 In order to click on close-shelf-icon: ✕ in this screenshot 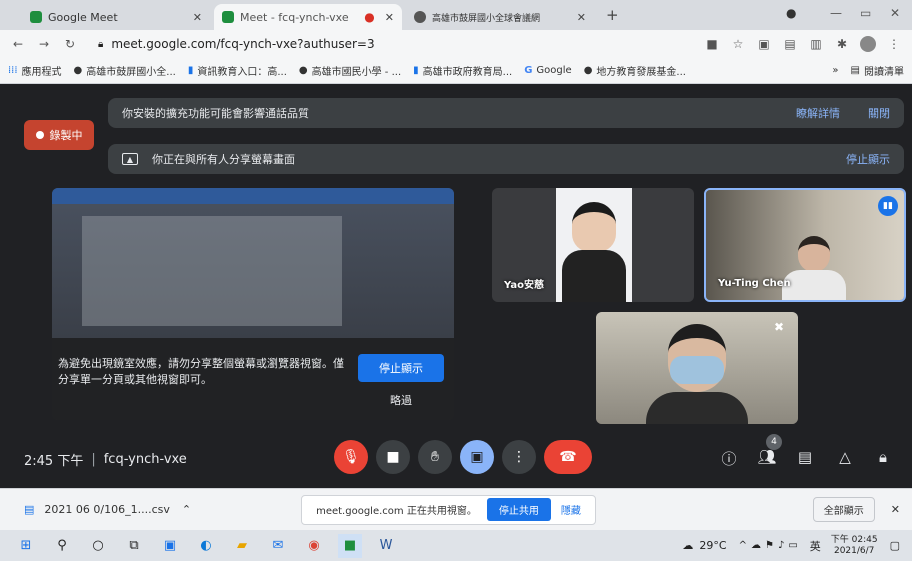, I will do `click(895, 509)`.